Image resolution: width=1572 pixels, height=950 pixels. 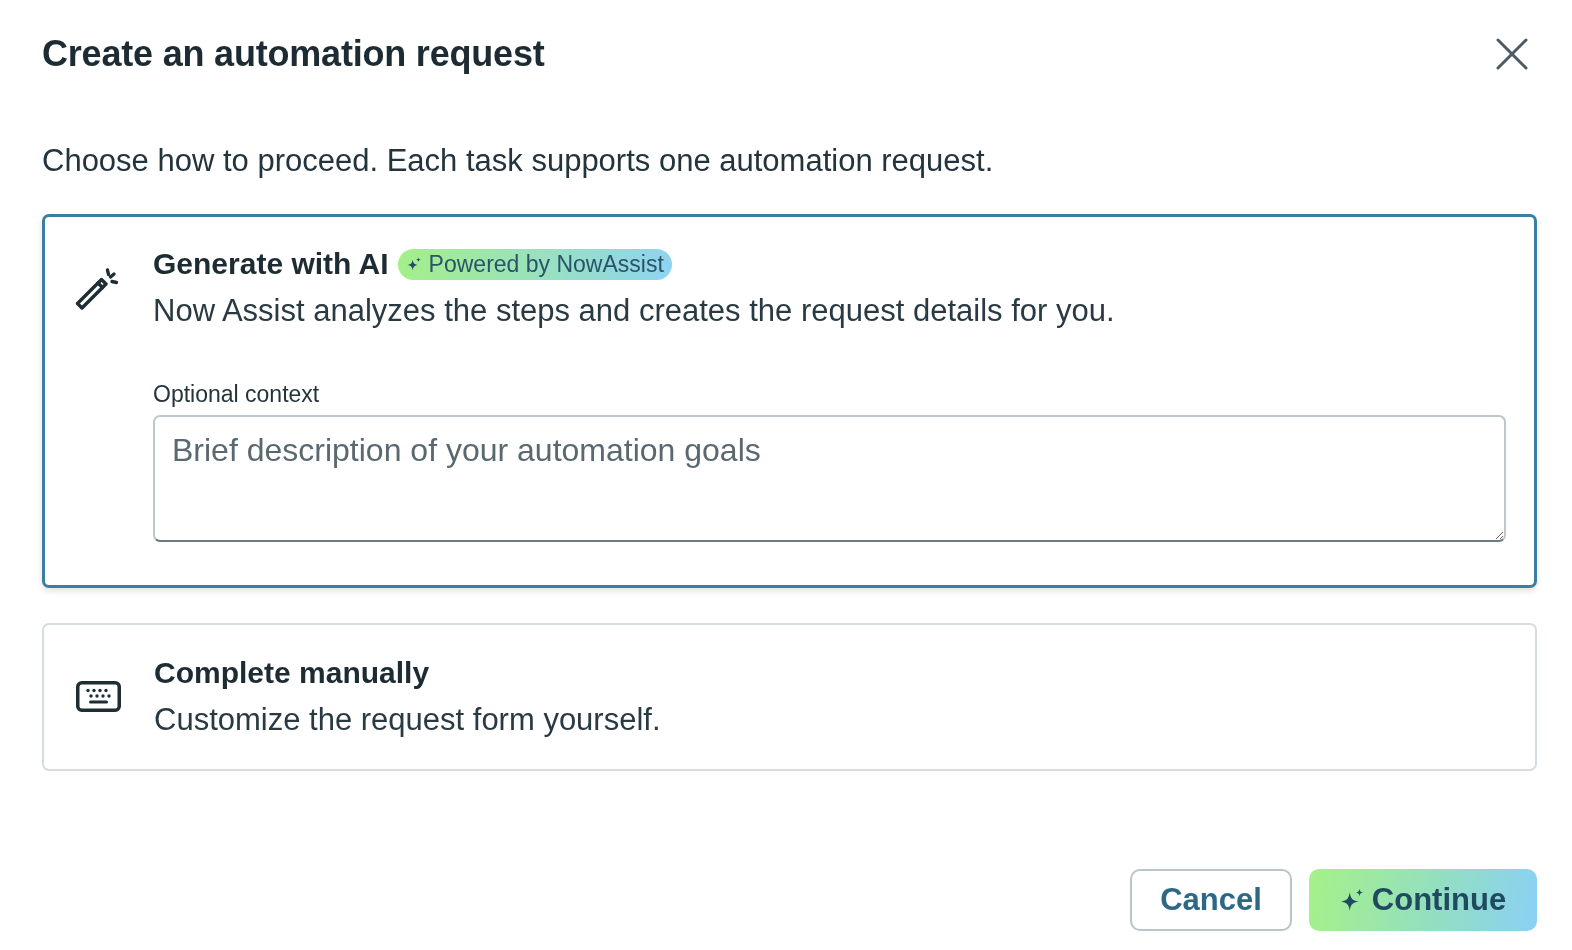 I want to click on close-button, so click(x=1512, y=54).